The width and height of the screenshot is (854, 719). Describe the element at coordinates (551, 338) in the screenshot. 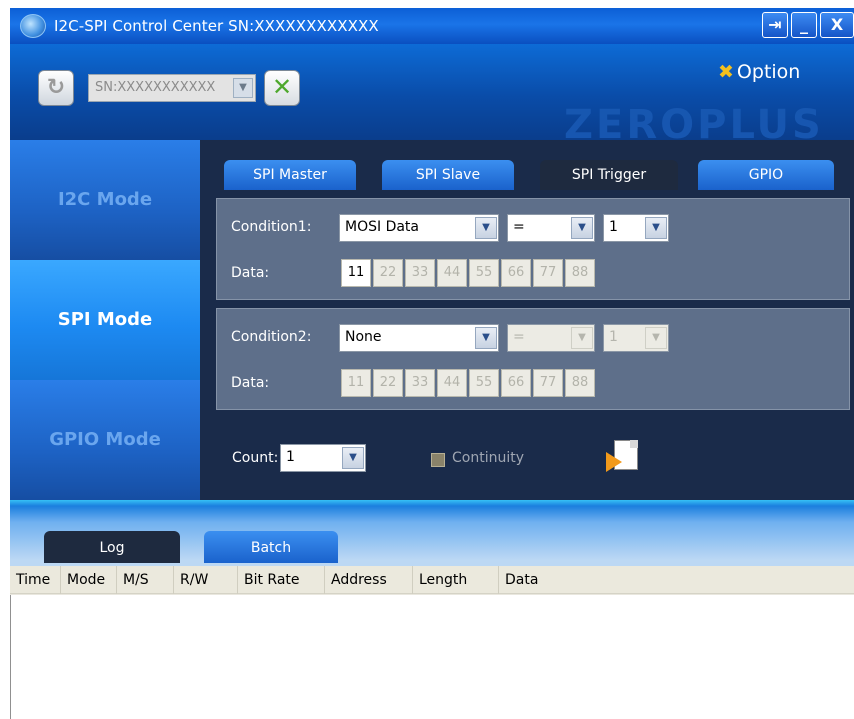

I see `condition2-operator-select: = ▼` at that location.